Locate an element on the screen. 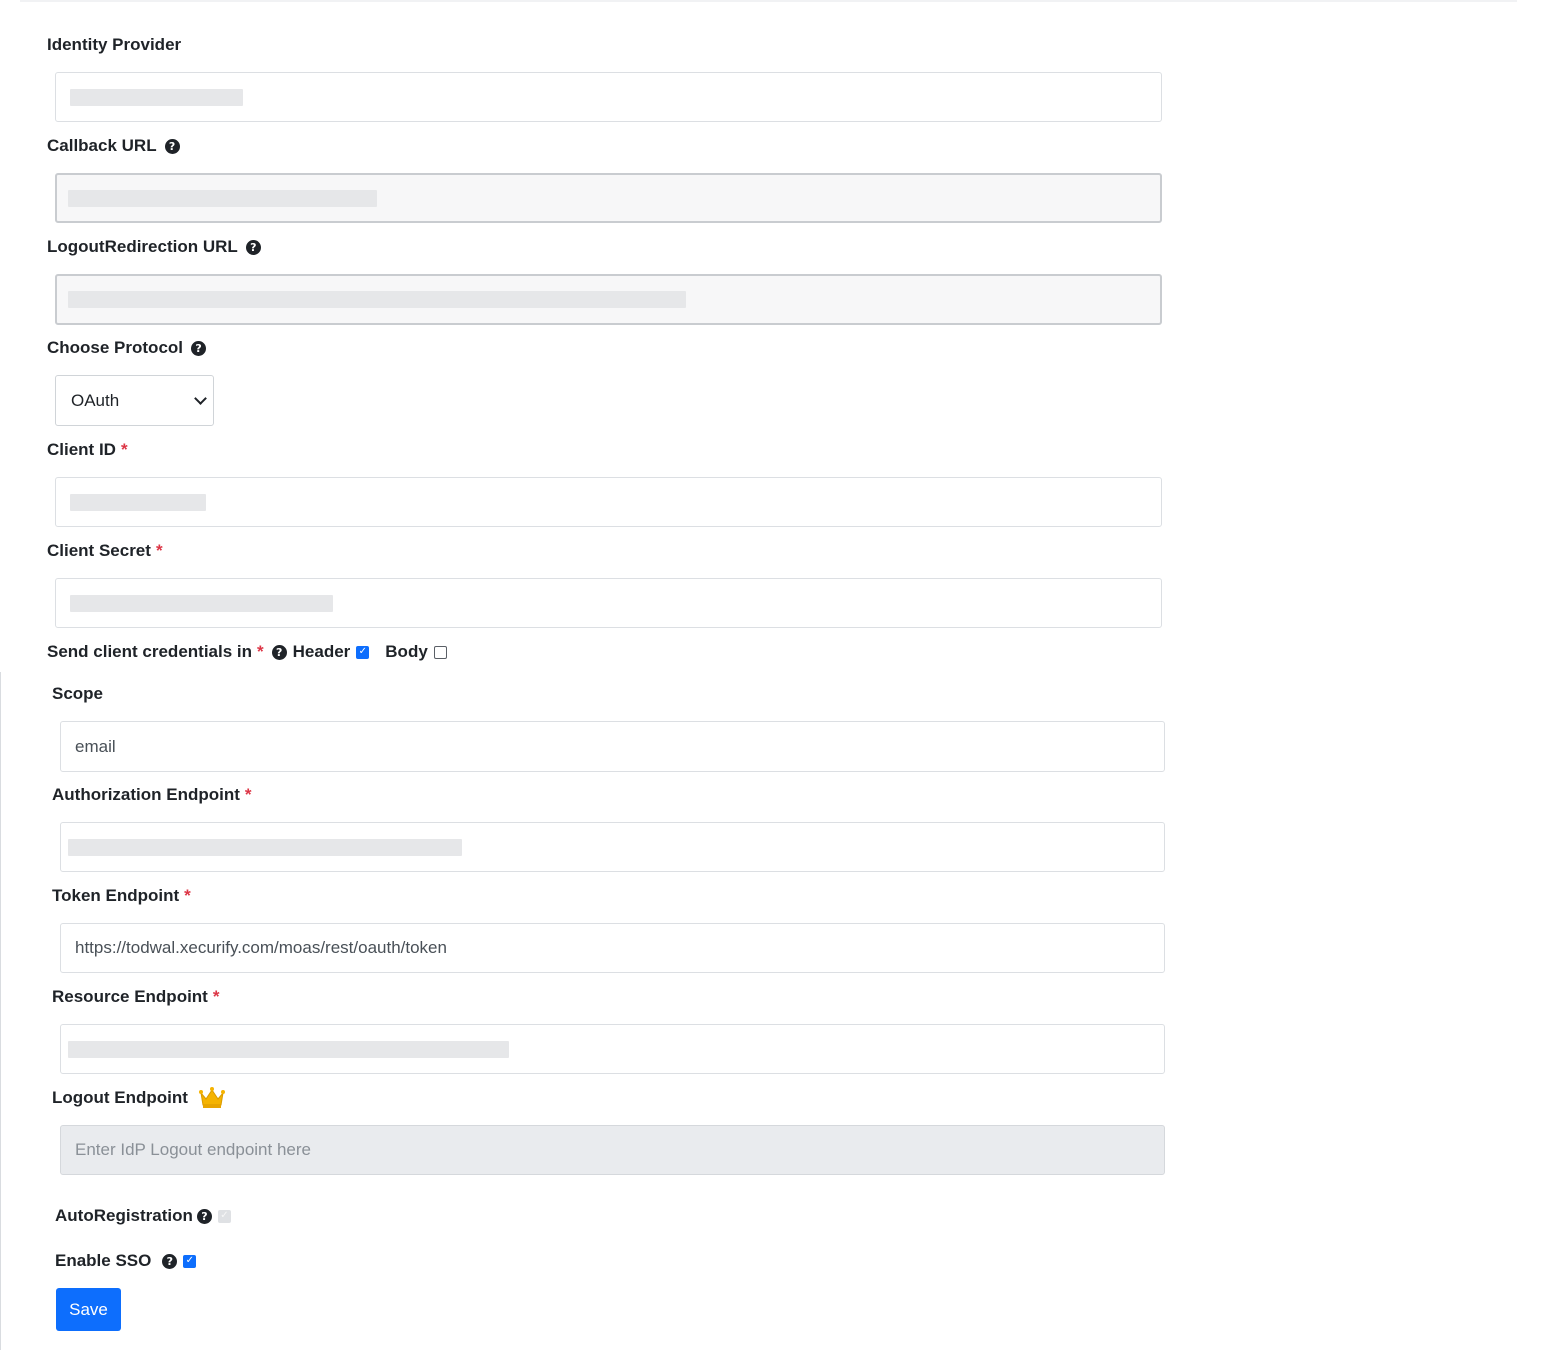 This screenshot has height=1350, width=1545. scope-input: email is located at coordinates (612, 746).